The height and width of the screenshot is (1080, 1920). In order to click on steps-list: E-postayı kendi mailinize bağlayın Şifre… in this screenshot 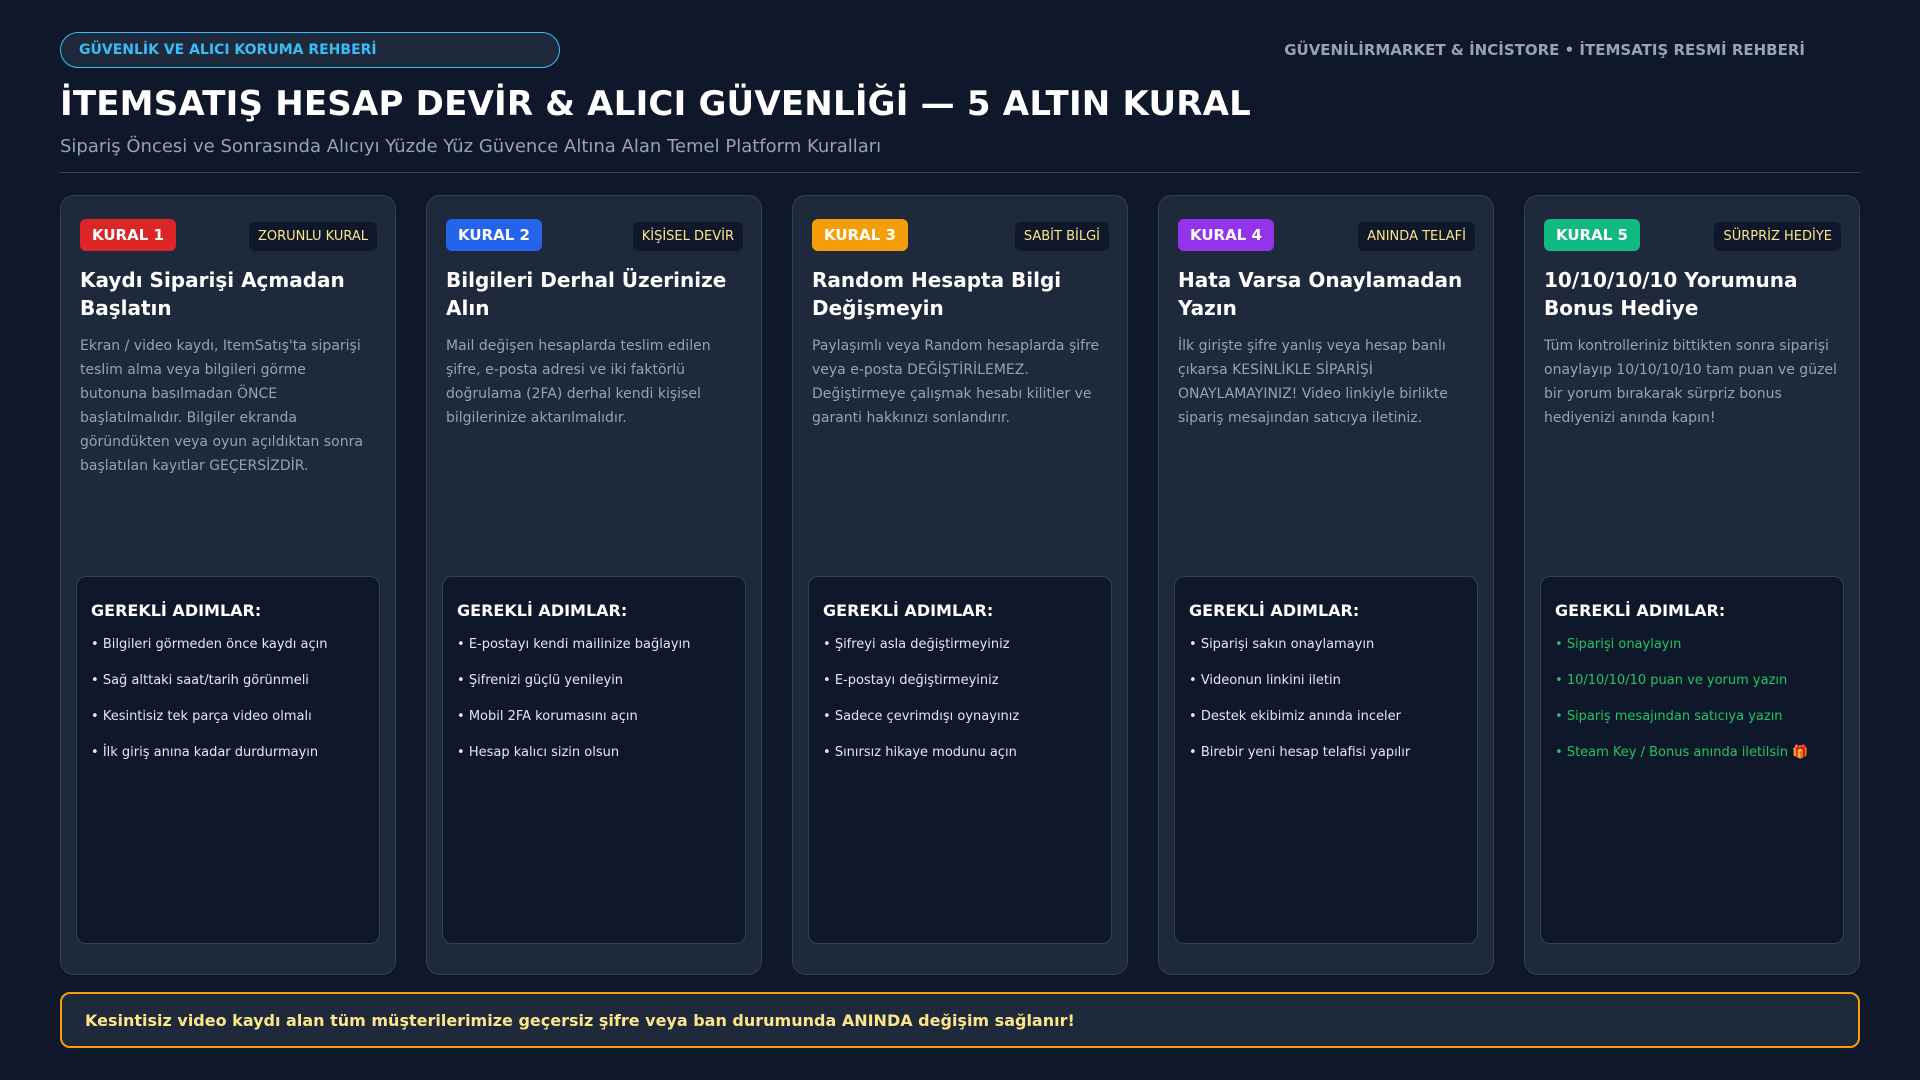, I will do `click(594, 708)`.